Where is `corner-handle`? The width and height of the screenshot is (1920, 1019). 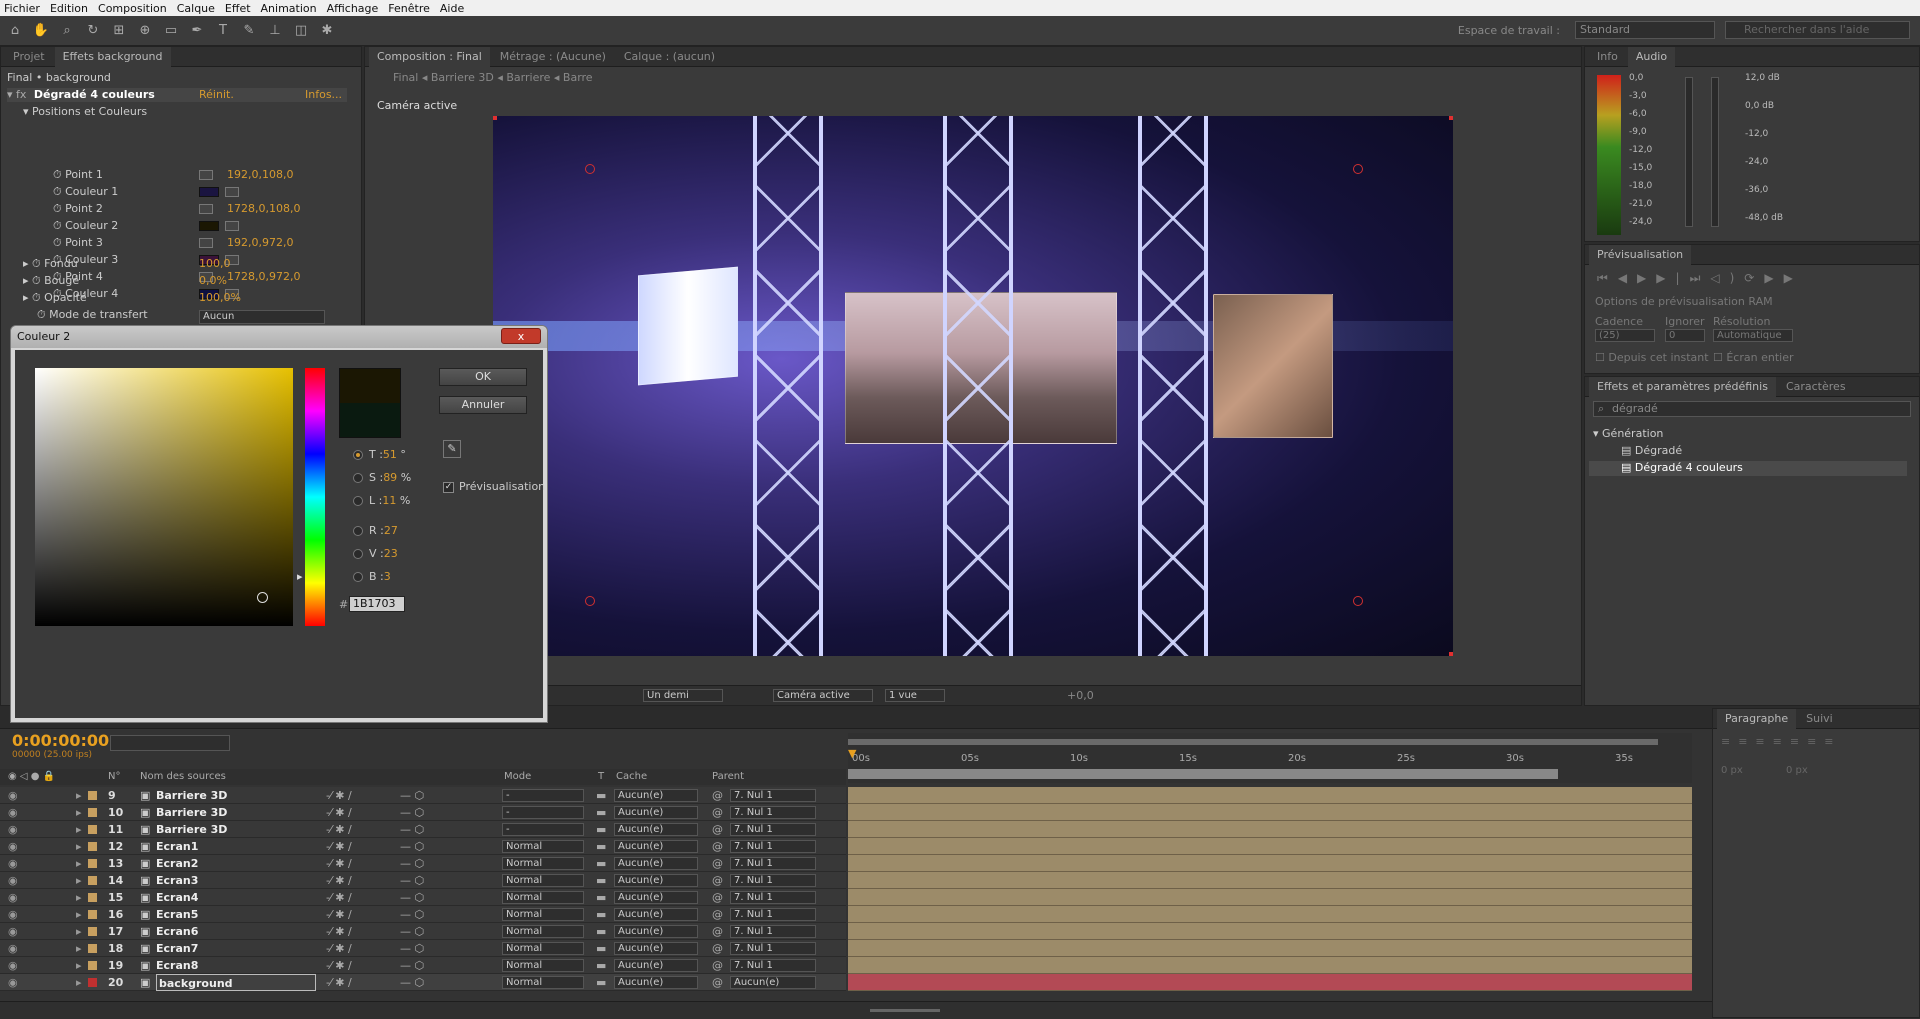
corner-handle is located at coordinates (1451, 118).